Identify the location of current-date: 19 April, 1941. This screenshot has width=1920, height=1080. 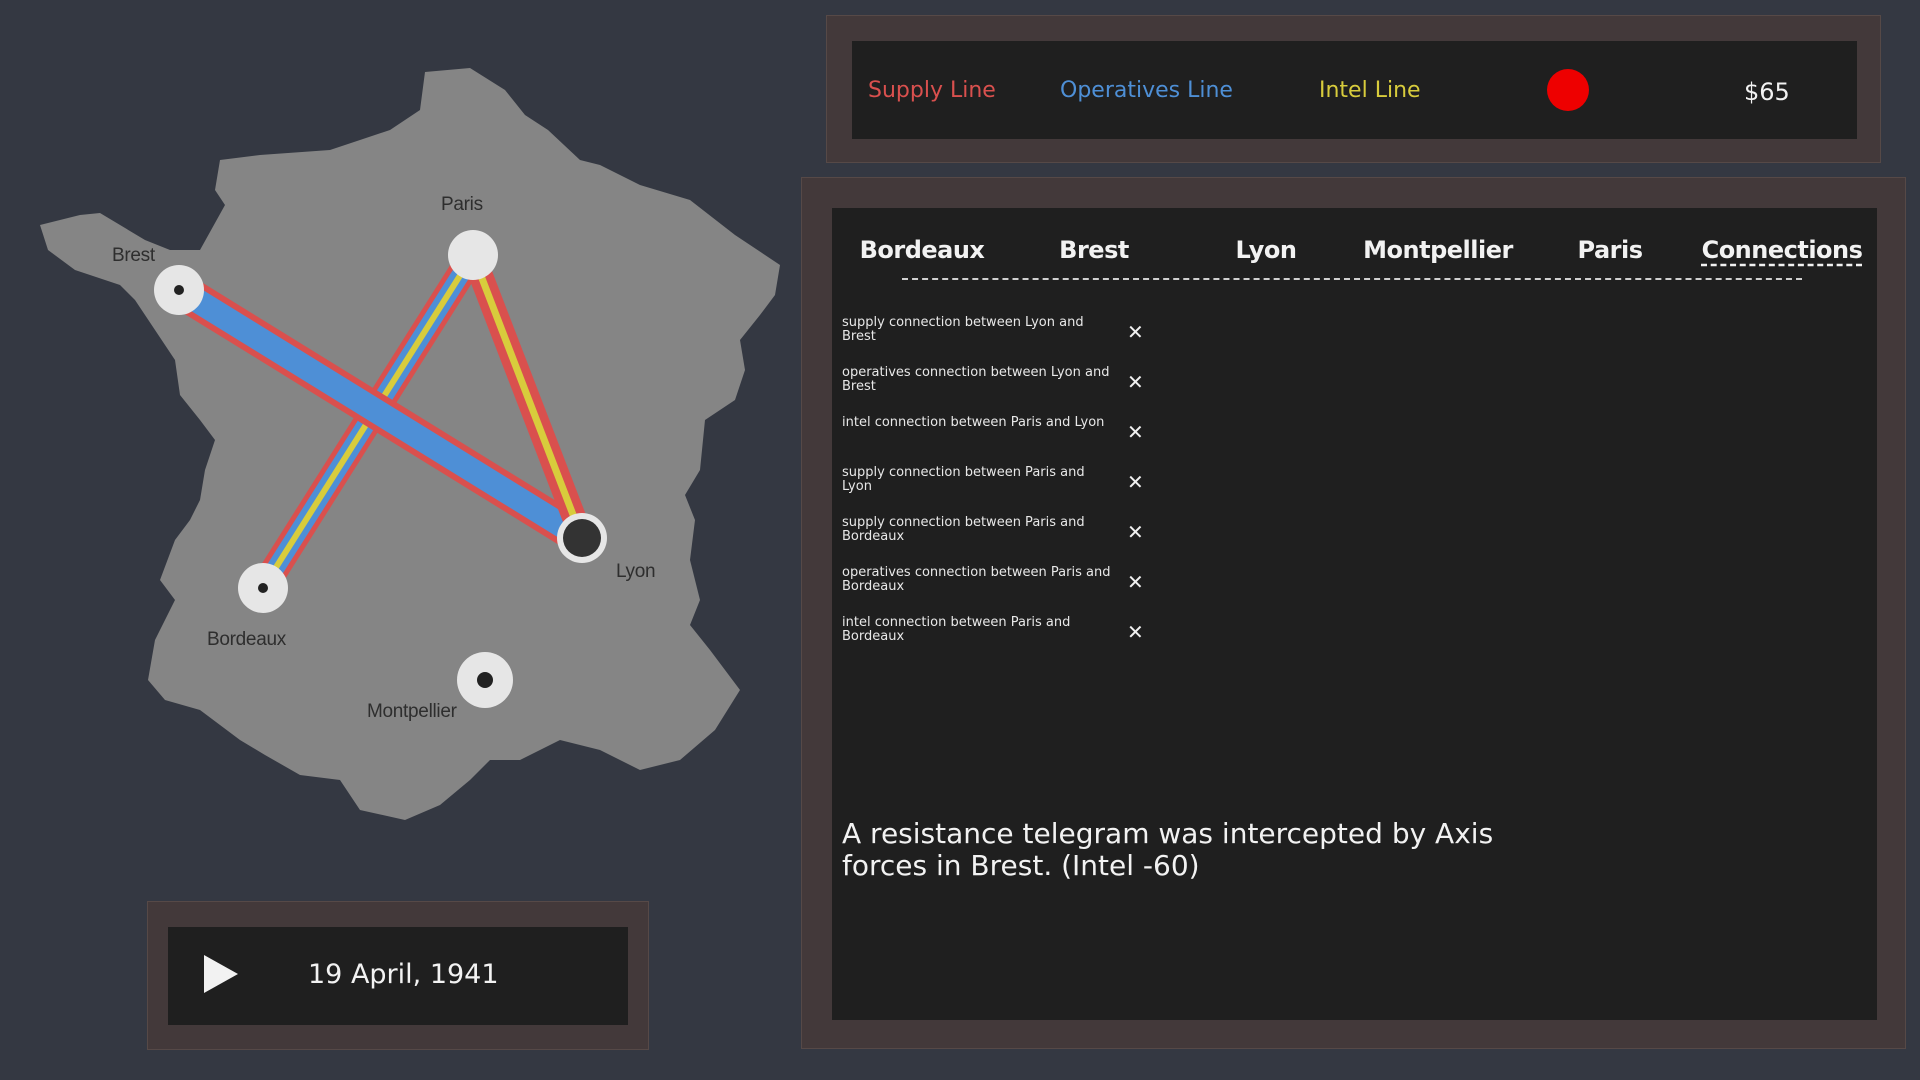
(403, 974).